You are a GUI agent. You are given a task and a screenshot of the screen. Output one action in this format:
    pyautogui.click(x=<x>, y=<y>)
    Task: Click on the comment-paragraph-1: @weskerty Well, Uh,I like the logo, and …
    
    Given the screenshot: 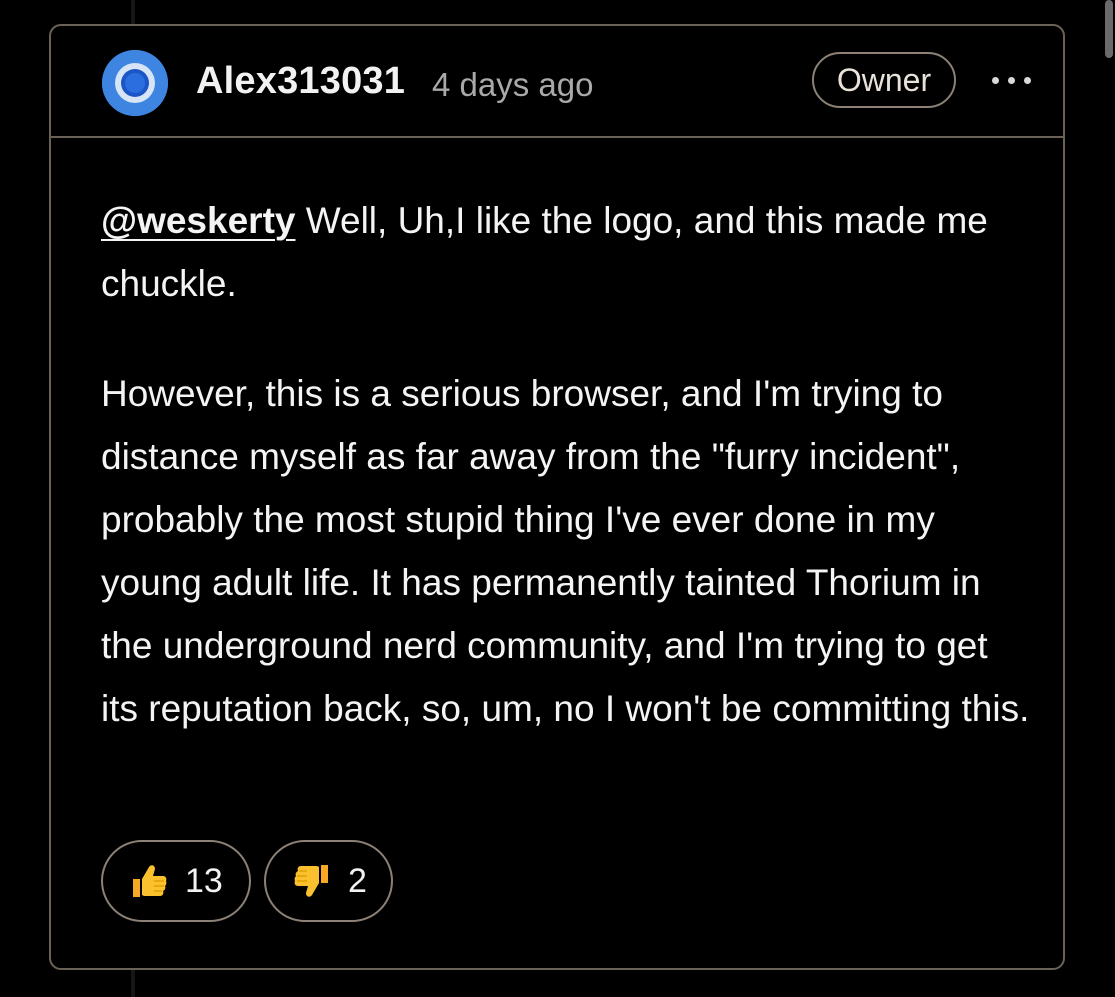 What is the action you would take?
    pyautogui.click(x=566, y=252)
    